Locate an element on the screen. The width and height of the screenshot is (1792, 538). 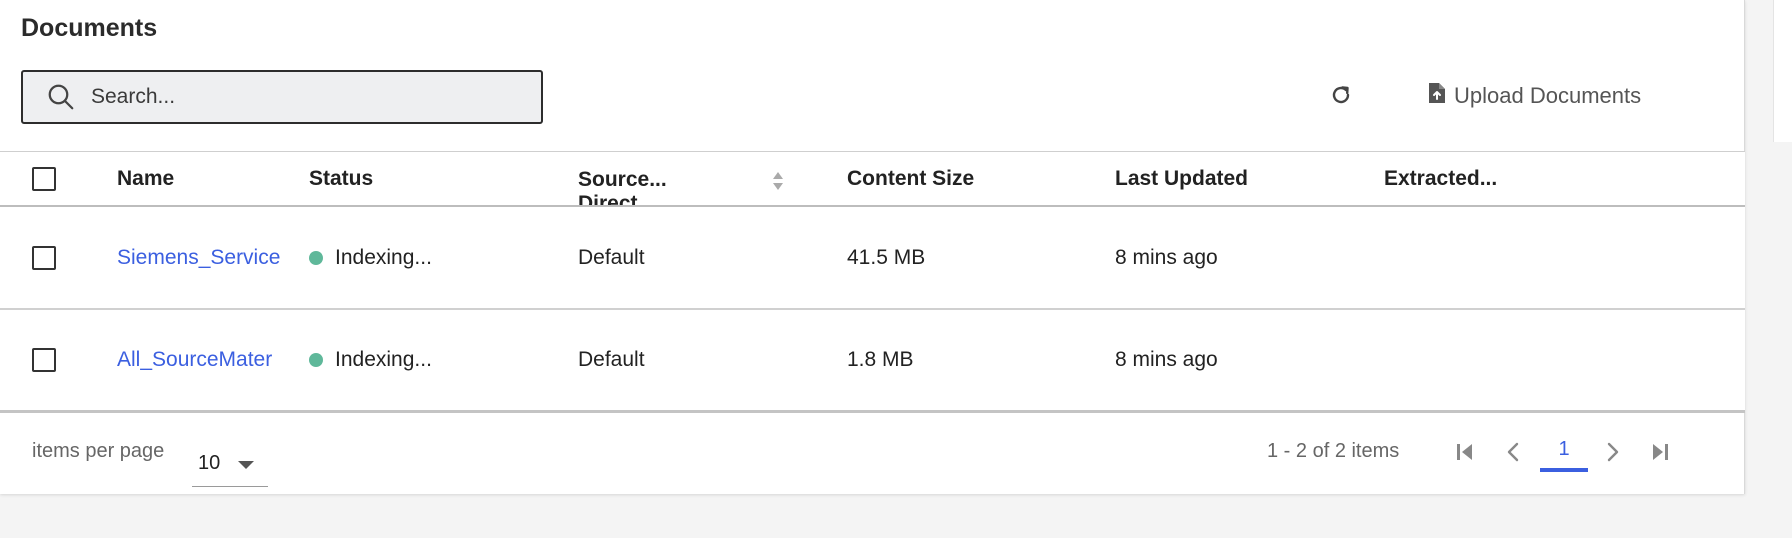
select-all-cell is located at coordinates (44, 178).